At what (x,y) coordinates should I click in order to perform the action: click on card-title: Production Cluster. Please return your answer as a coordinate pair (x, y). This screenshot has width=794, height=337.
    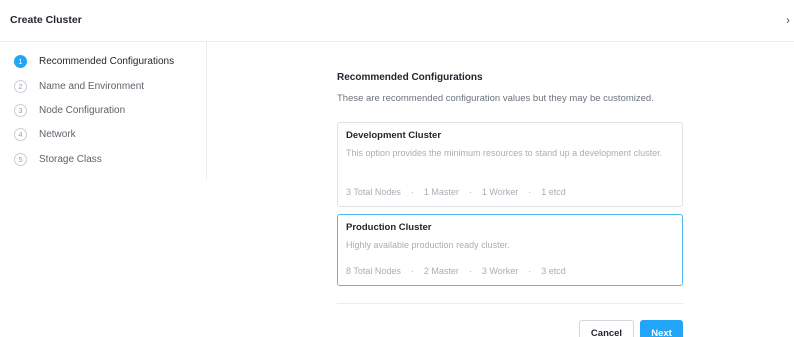
    Looking at the image, I should click on (389, 227).